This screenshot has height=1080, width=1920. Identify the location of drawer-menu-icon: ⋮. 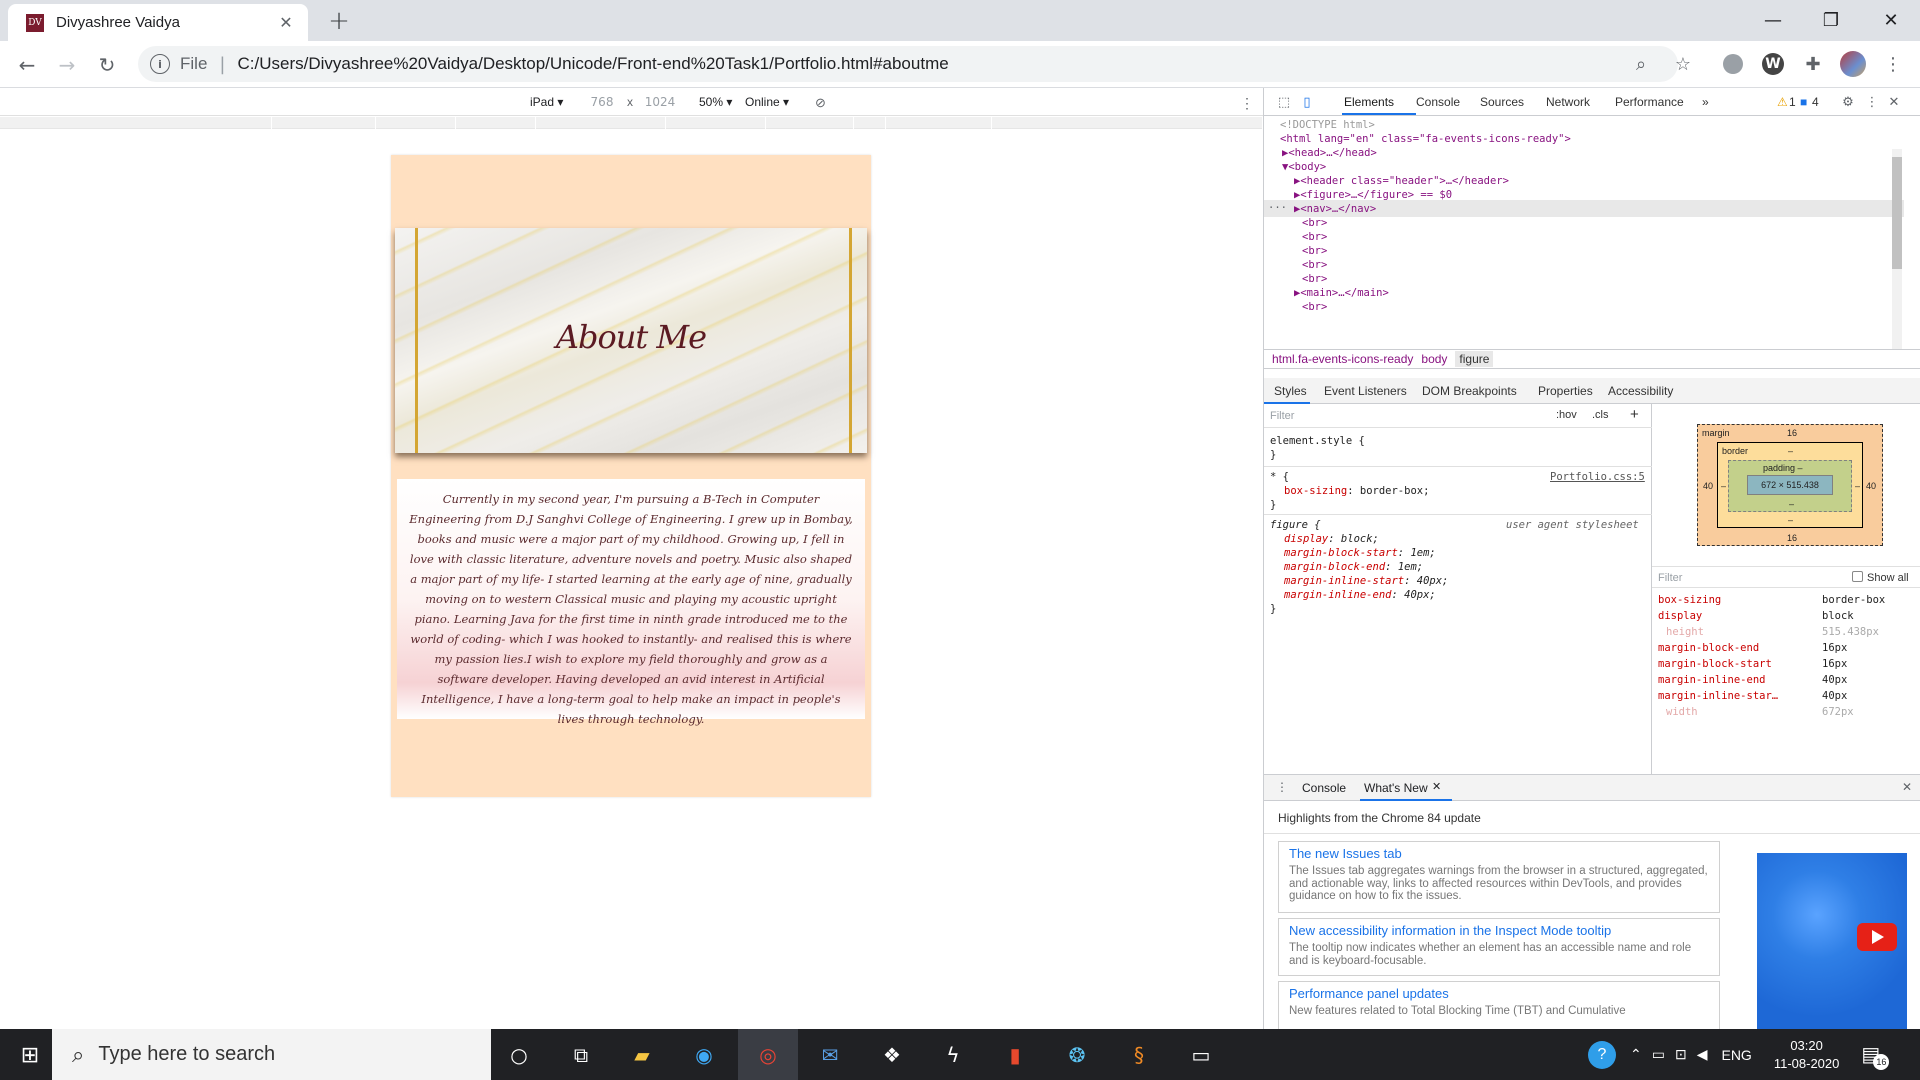
(1282, 787).